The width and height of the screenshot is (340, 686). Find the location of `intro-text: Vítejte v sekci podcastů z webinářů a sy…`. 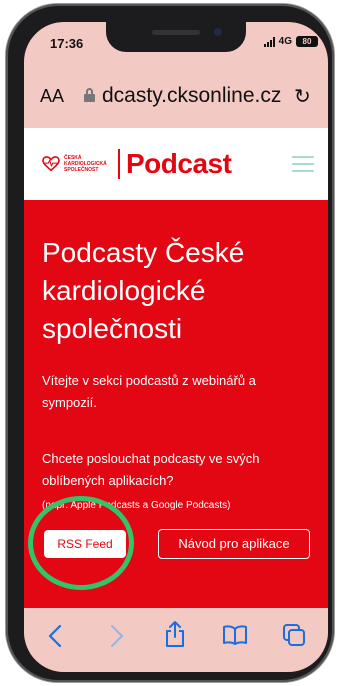

intro-text: Vítejte v sekci podcastů z webinářů a sy… is located at coordinates (149, 391).